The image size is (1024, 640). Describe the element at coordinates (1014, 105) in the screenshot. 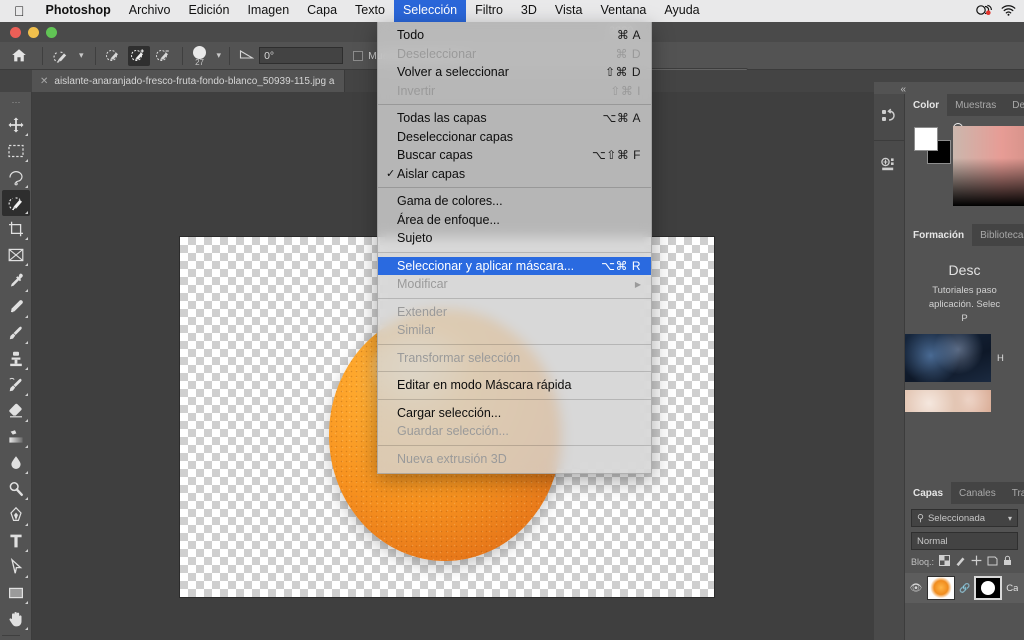

I see `tab-degradados: De` at that location.